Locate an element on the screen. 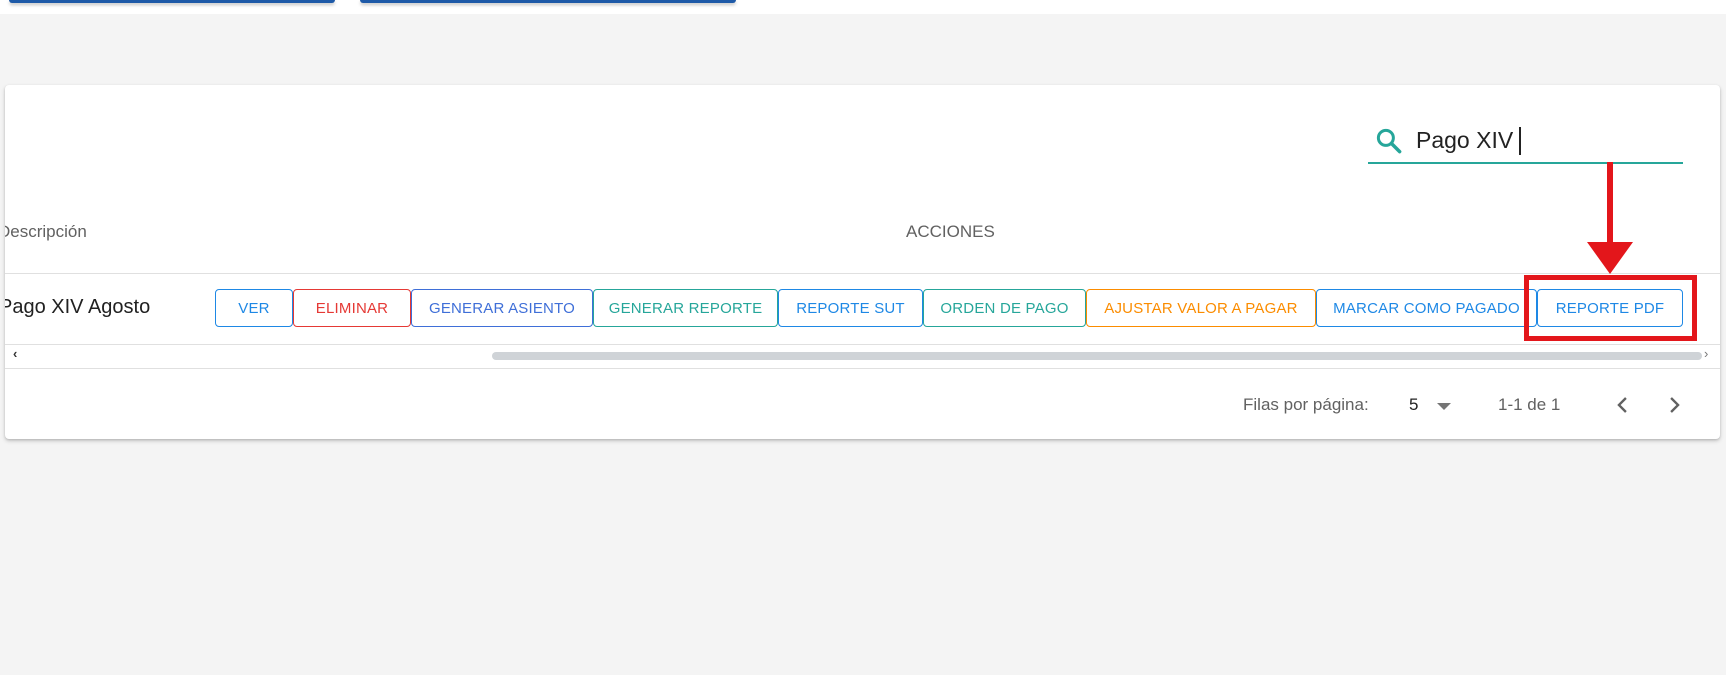 This screenshot has height=675, width=1726. reporte-sut-button: REPORTE SUT is located at coordinates (850, 308).